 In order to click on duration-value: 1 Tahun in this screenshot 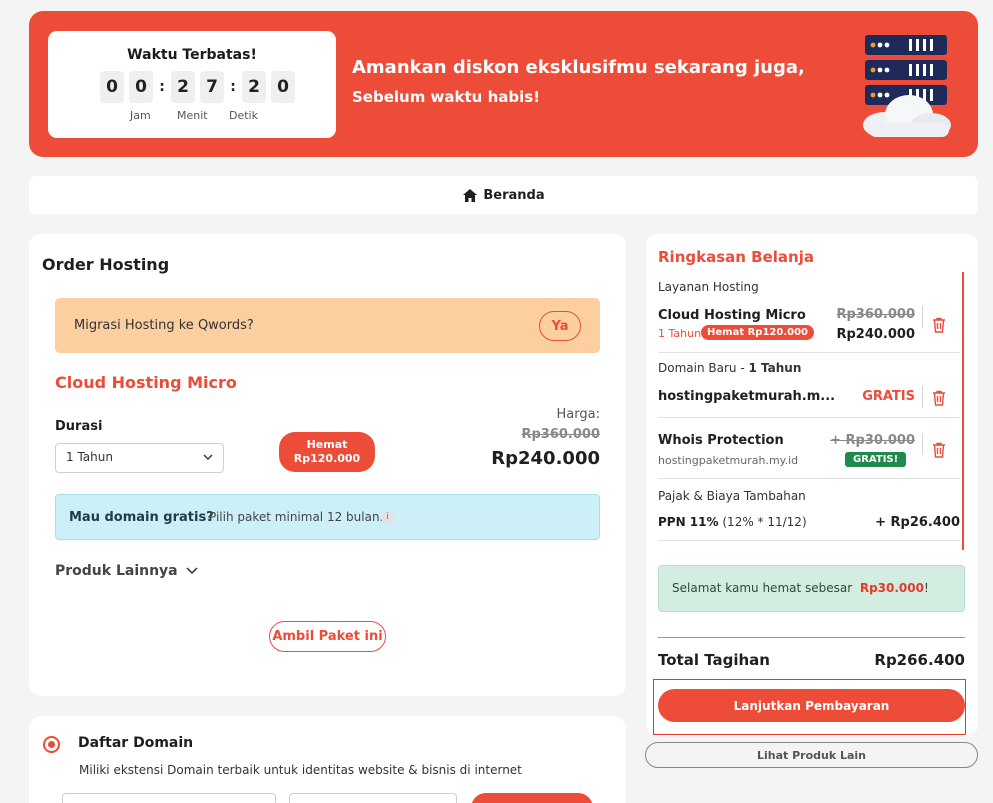, I will do `click(89, 457)`.